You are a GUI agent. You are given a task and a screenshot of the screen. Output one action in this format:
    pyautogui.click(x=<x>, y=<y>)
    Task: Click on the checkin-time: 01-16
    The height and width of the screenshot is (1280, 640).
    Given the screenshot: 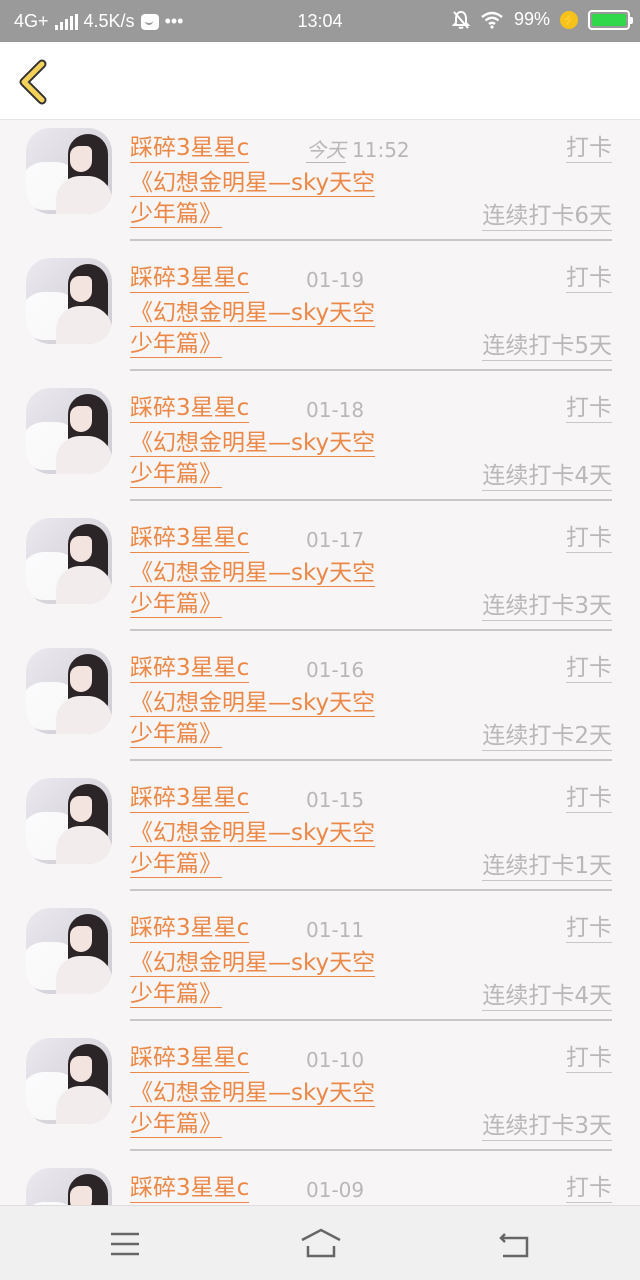 What is the action you would take?
    pyautogui.click(x=335, y=670)
    